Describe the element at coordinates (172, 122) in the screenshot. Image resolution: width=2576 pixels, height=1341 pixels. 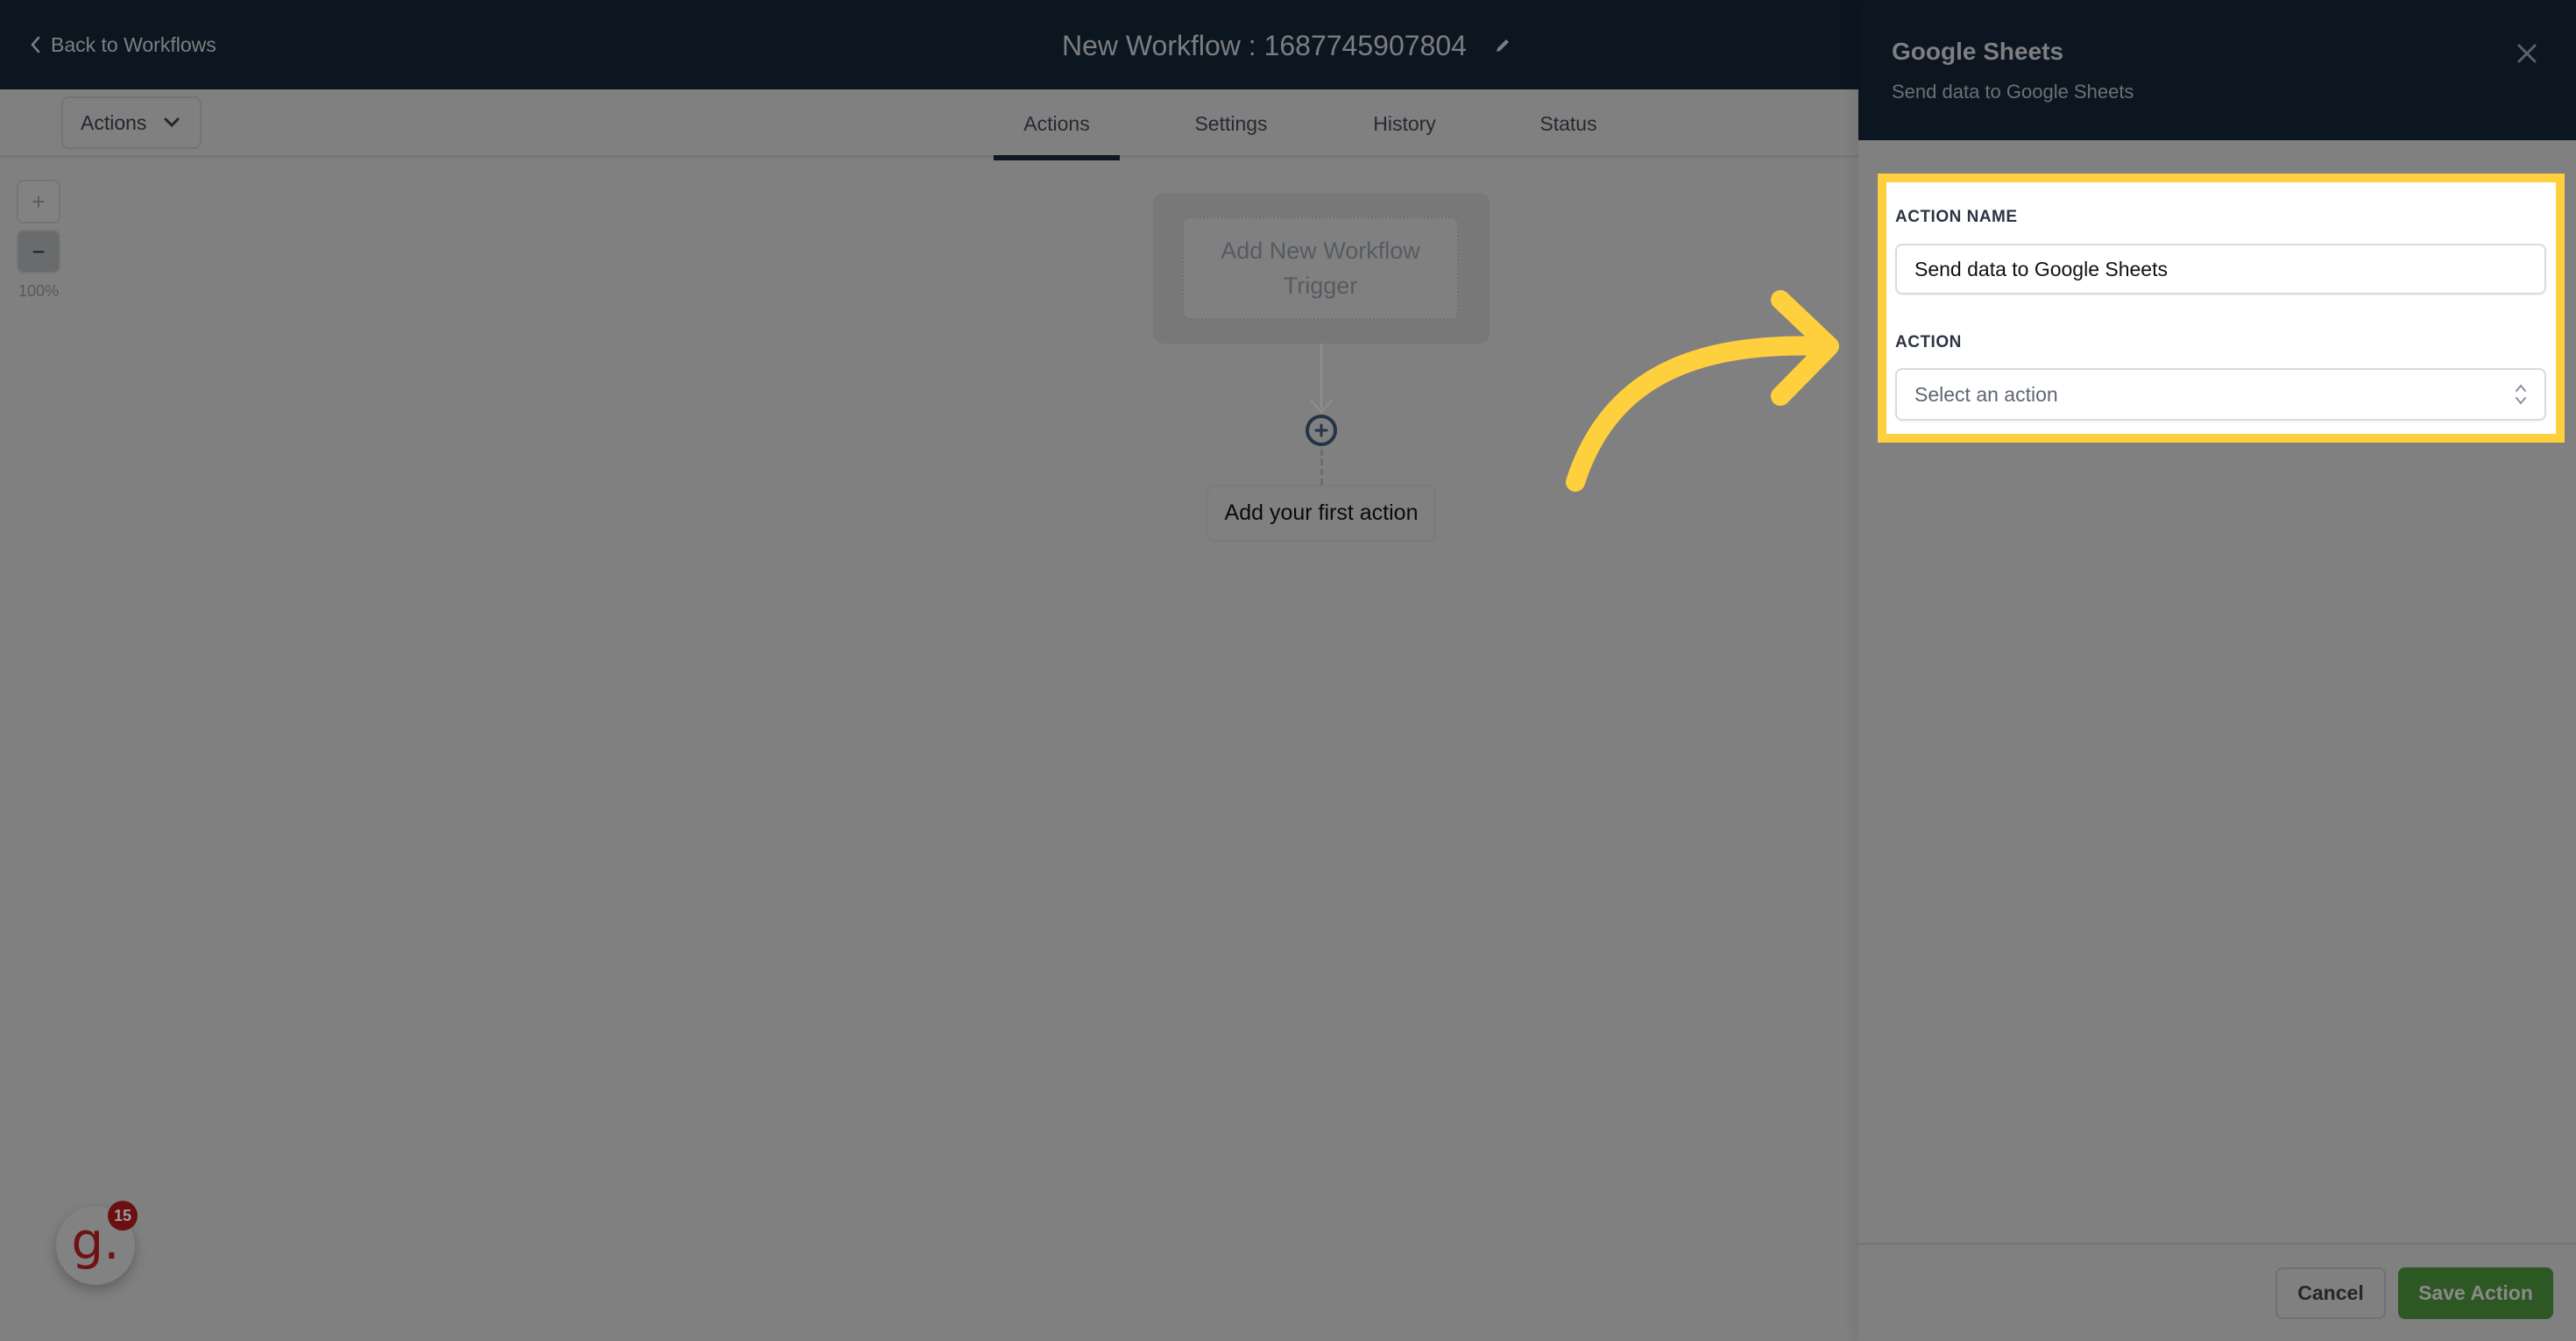
I see `chevron-down-icon` at that location.